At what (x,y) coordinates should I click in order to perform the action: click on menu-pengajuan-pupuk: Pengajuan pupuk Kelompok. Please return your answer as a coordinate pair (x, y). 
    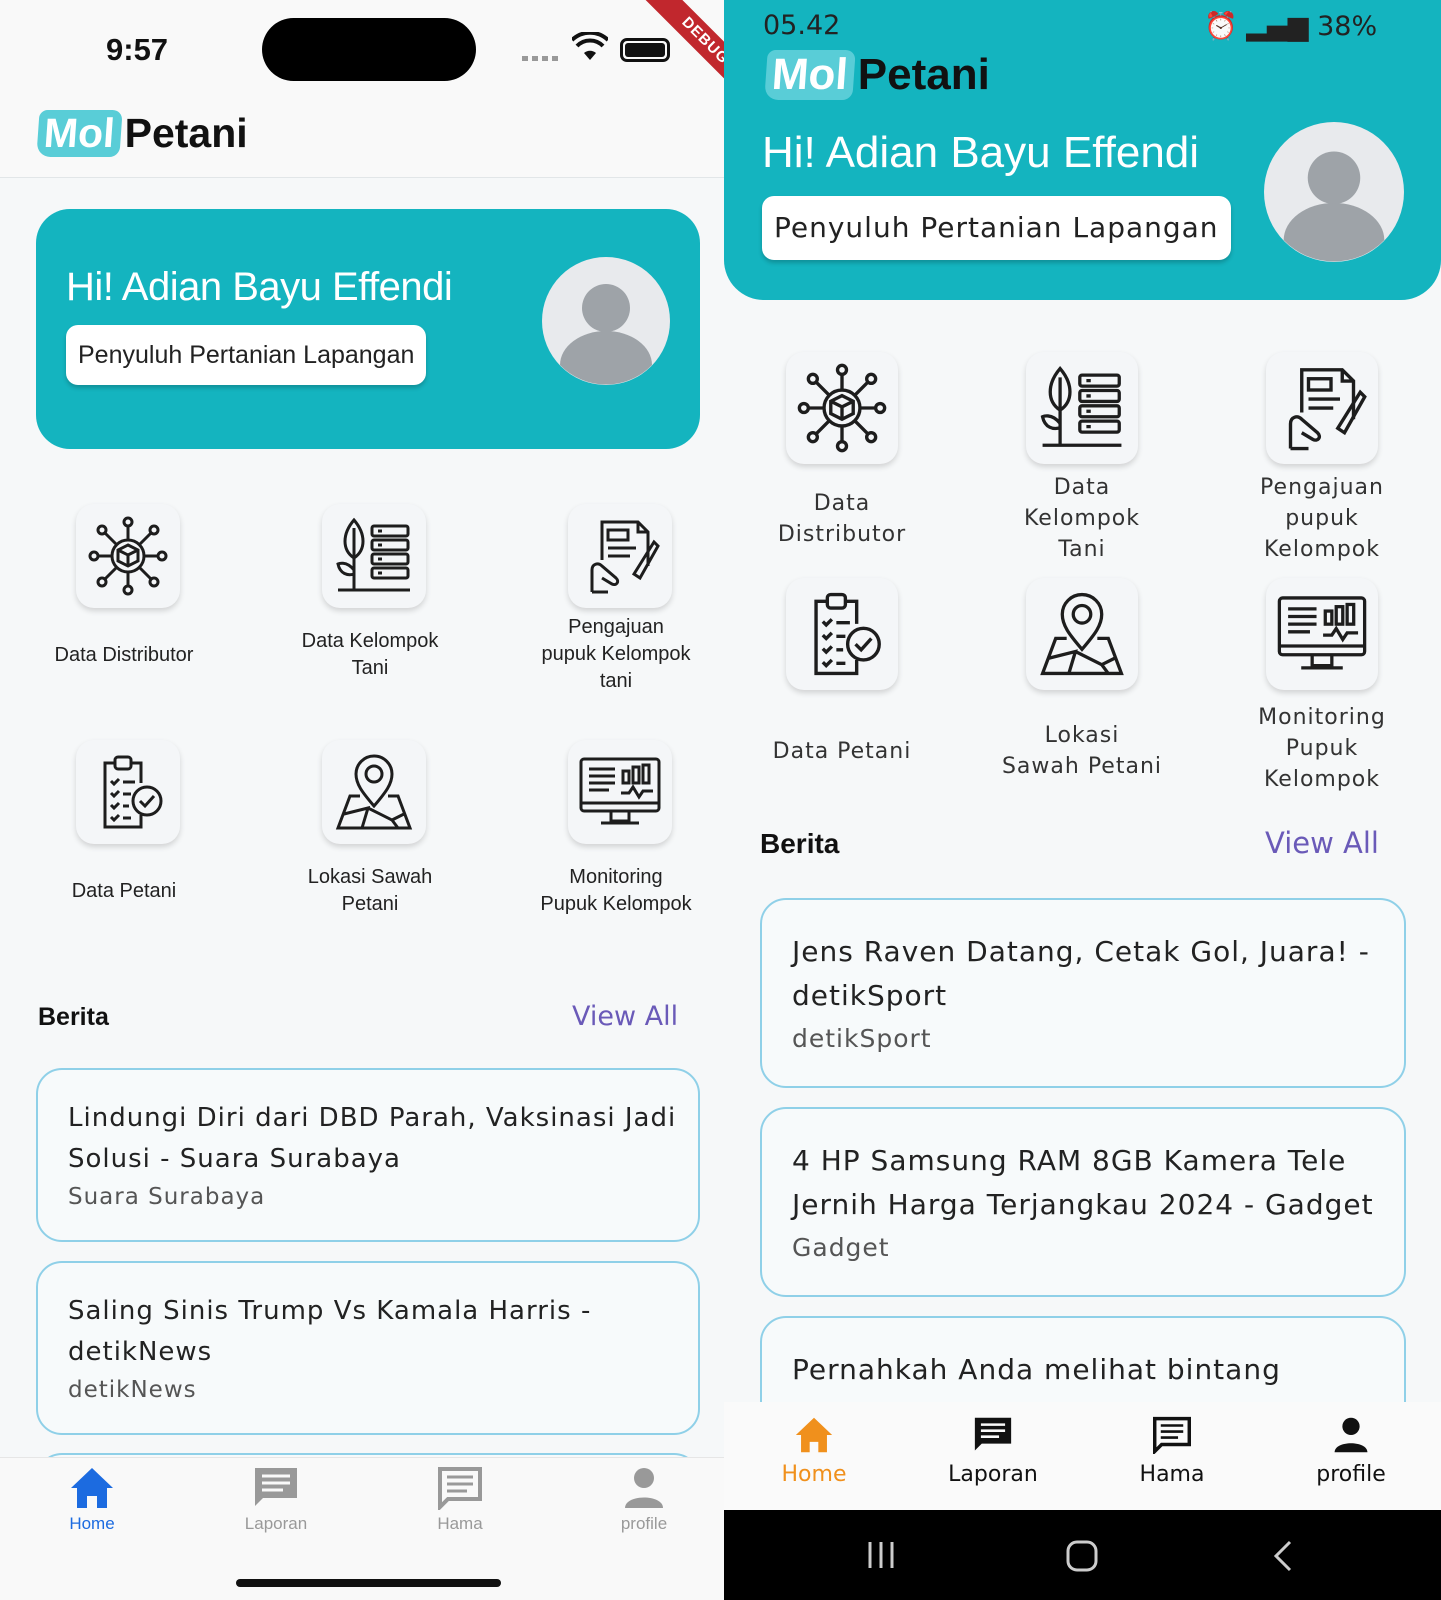
    Looking at the image, I should click on (1321, 467).